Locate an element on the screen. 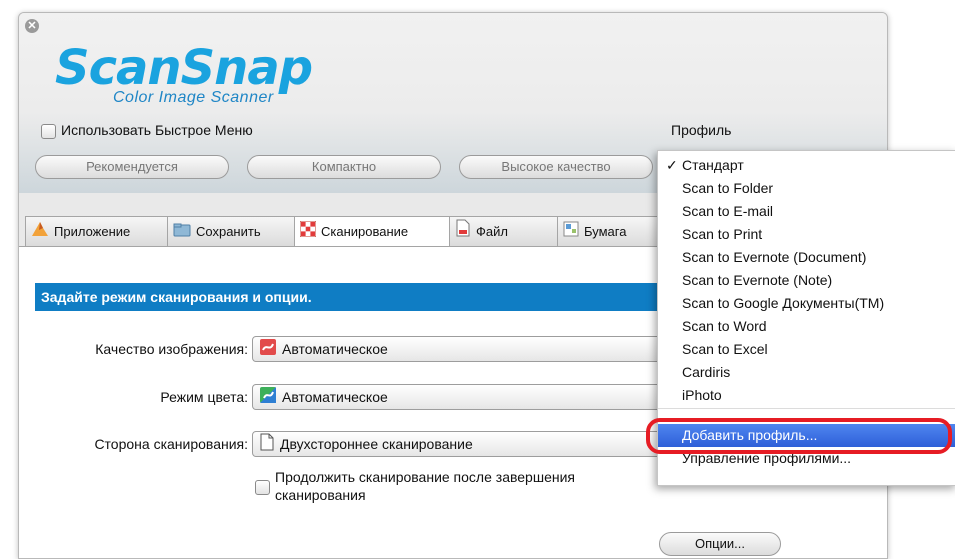 The width and height of the screenshot is (955, 559). tab-file: Файл is located at coordinates (504, 231).